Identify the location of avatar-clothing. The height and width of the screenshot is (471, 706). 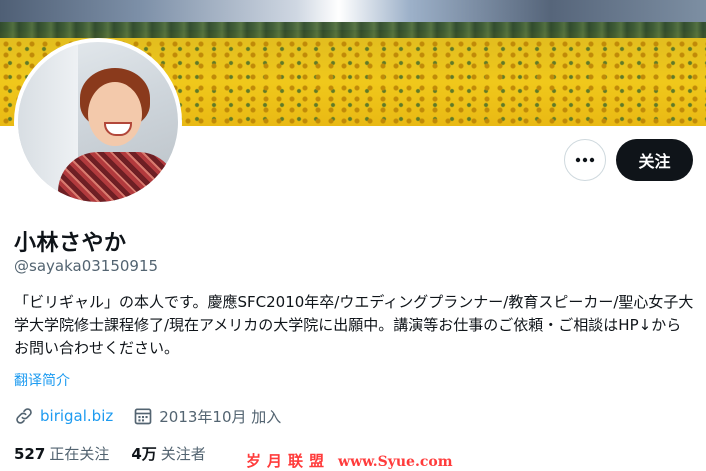
(118, 177).